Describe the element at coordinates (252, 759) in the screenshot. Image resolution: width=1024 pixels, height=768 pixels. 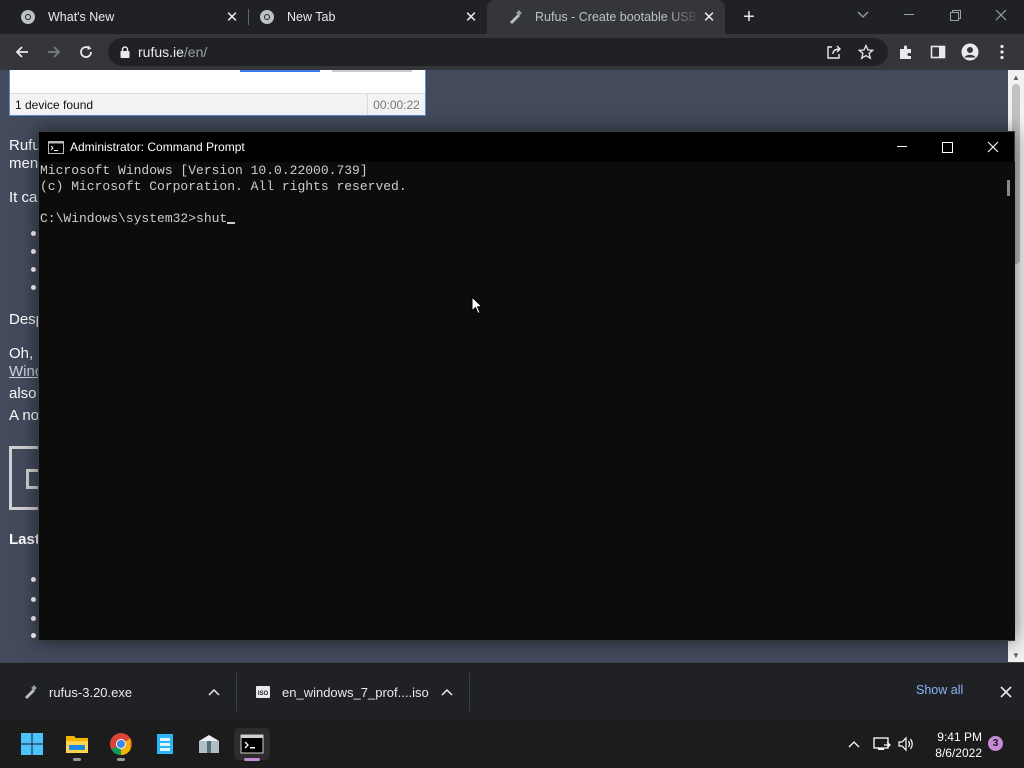
I see `active-indicator` at that location.